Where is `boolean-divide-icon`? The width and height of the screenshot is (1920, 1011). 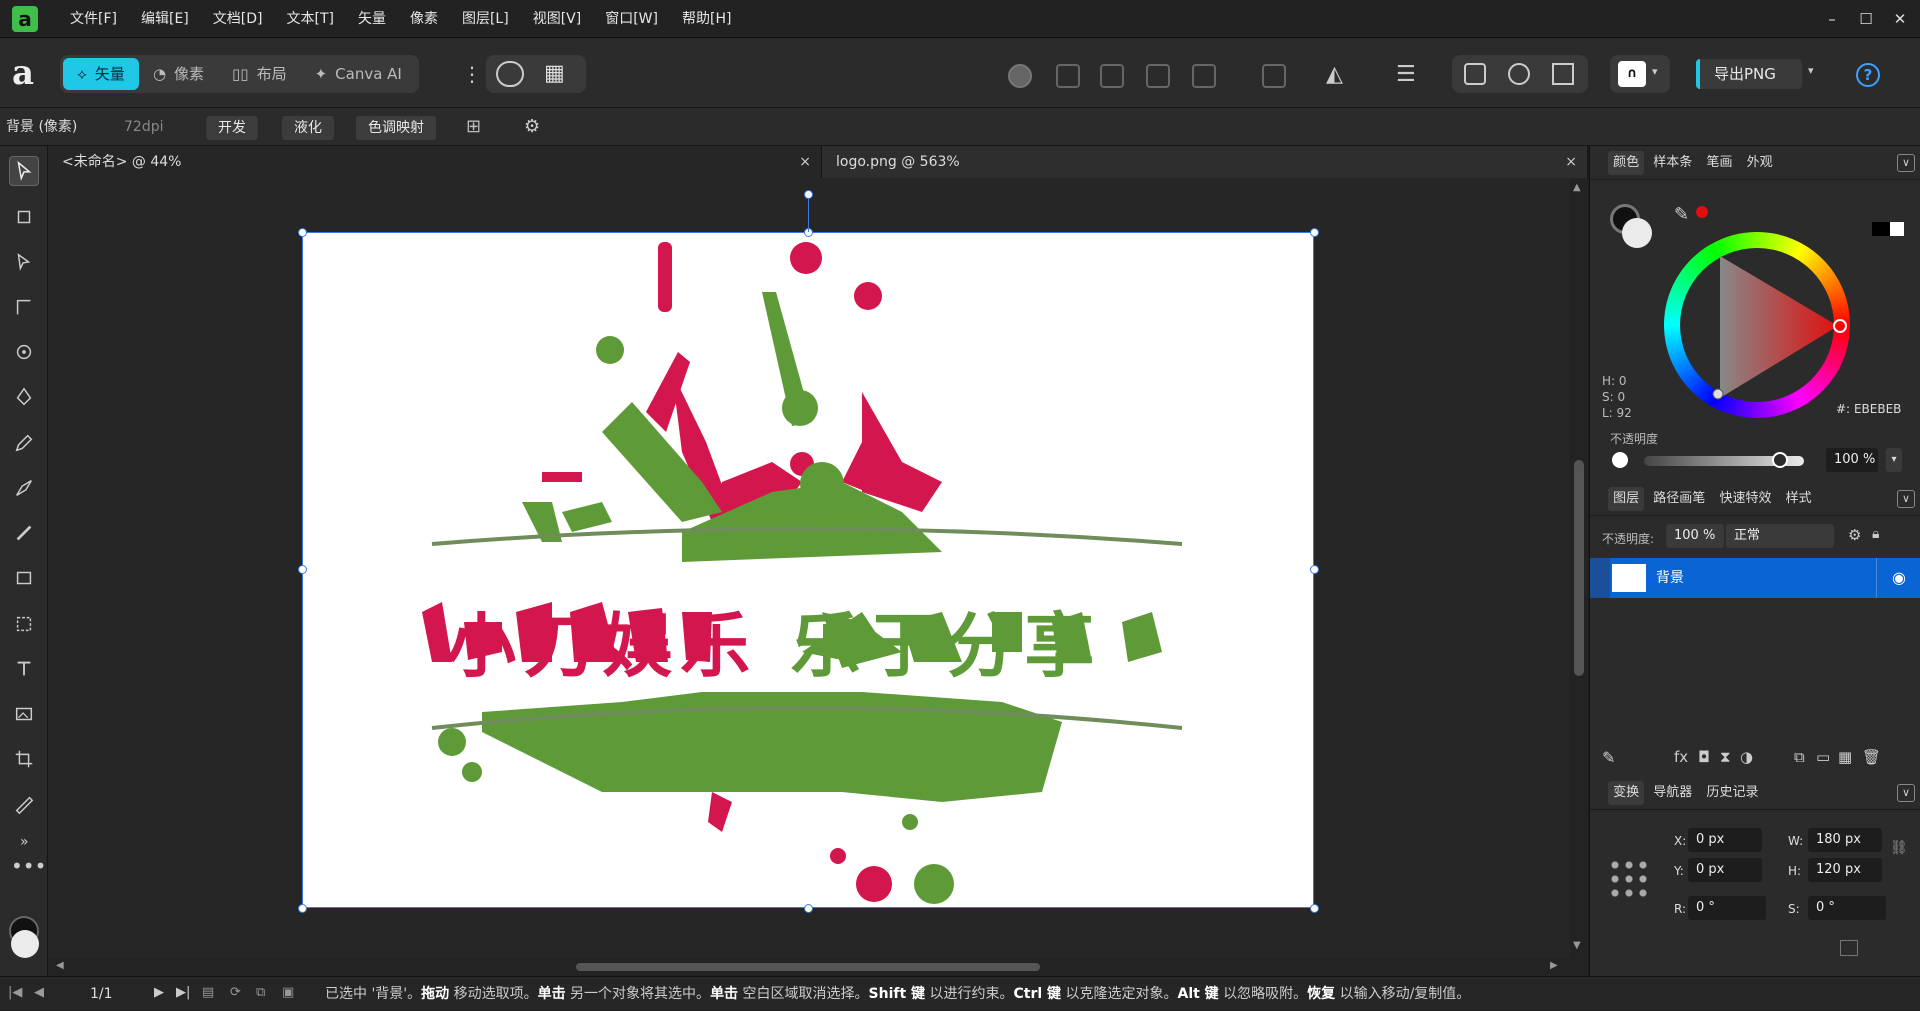
boolean-divide-icon is located at coordinates (1204, 76).